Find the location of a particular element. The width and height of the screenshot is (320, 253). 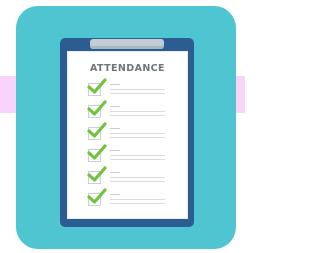

clipboard-clip-icon is located at coordinates (127, 44).